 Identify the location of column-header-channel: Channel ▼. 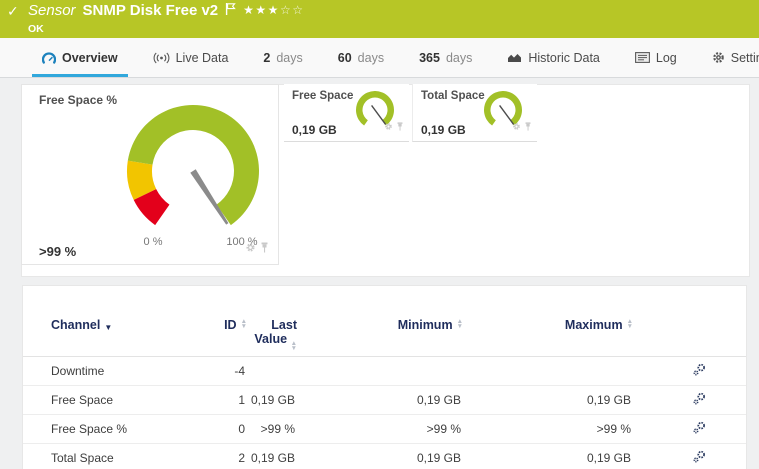
(126, 333).